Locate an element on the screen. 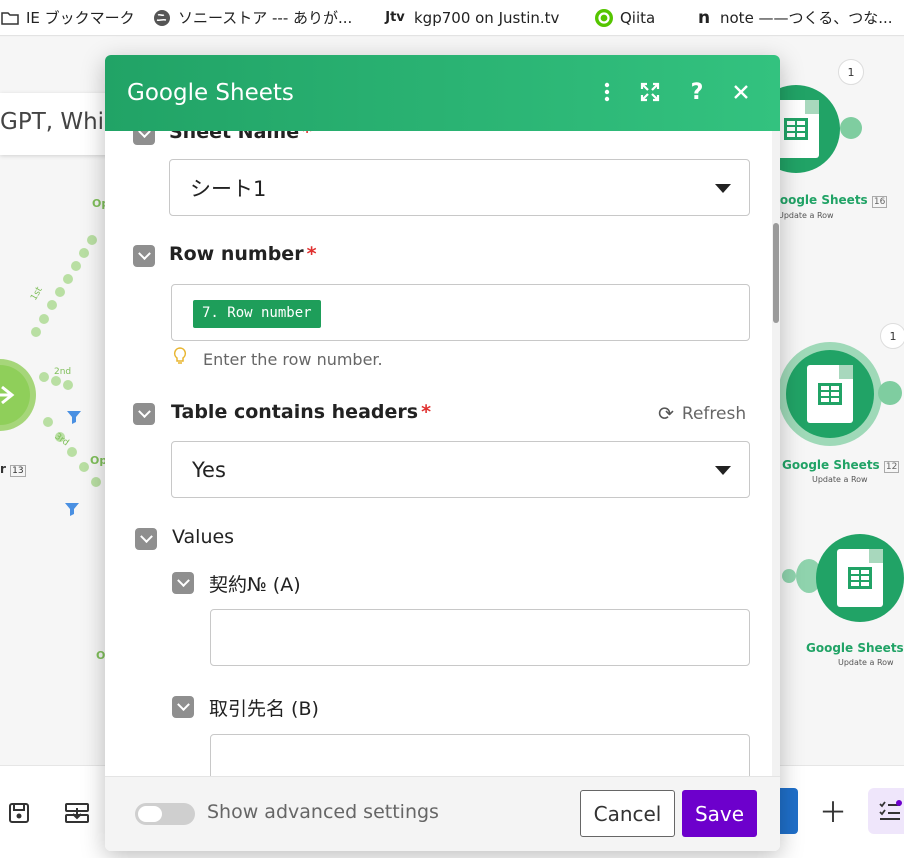 The image size is (904, 858). scenario-name-input: GPT, Whis is located at coordinates (60, 124).